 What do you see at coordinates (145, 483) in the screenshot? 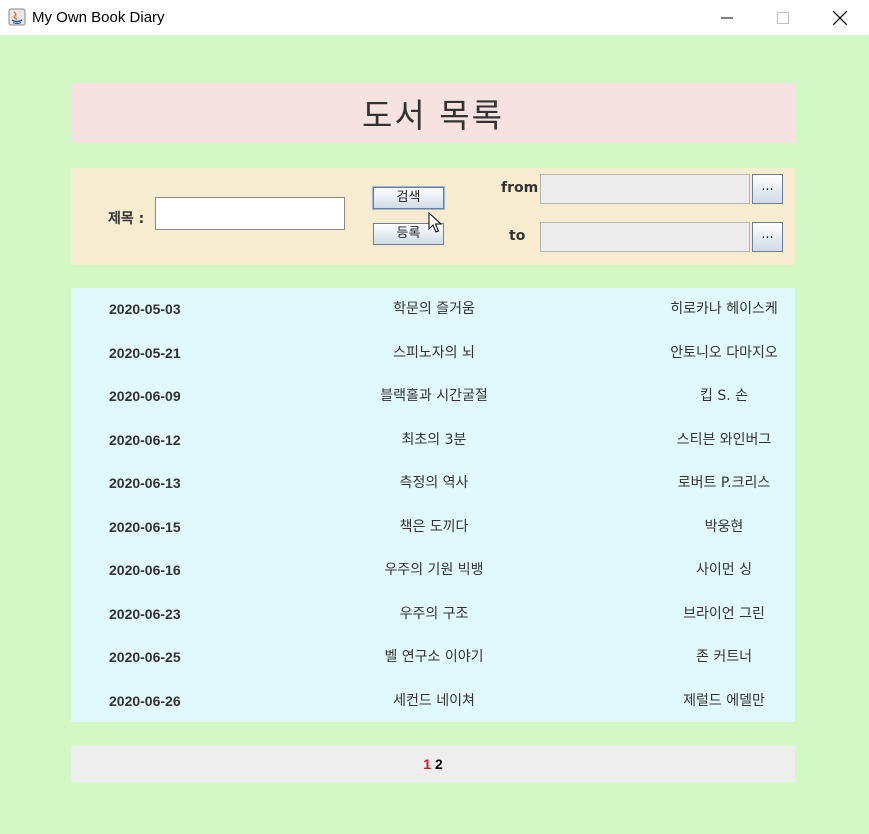
I see `book-date: 2020-06-13` at bounding box center [145, 483].